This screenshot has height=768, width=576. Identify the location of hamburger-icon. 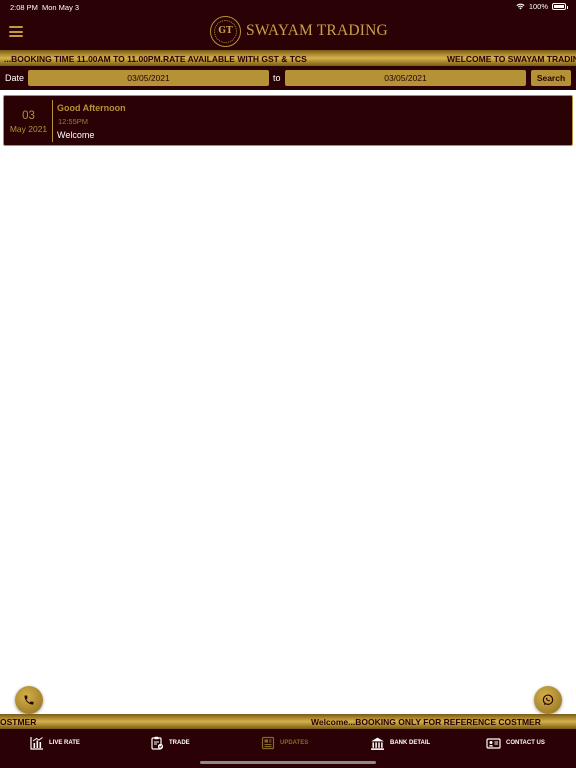
(16, 31).